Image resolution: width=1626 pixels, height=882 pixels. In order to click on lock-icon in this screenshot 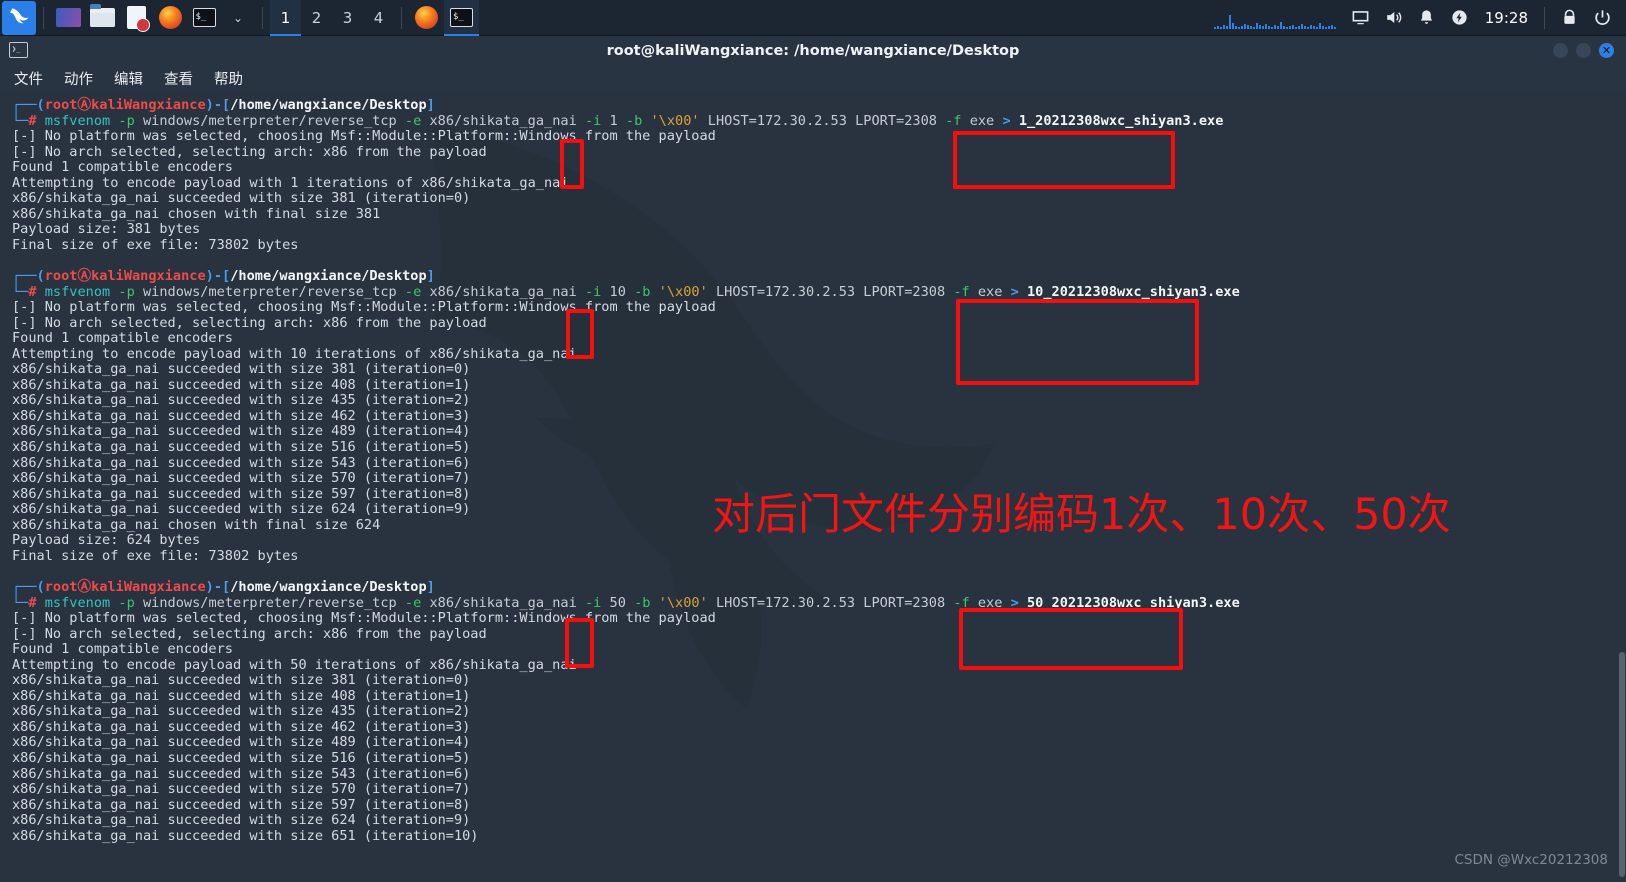, I will do `click(1569, 16)`.